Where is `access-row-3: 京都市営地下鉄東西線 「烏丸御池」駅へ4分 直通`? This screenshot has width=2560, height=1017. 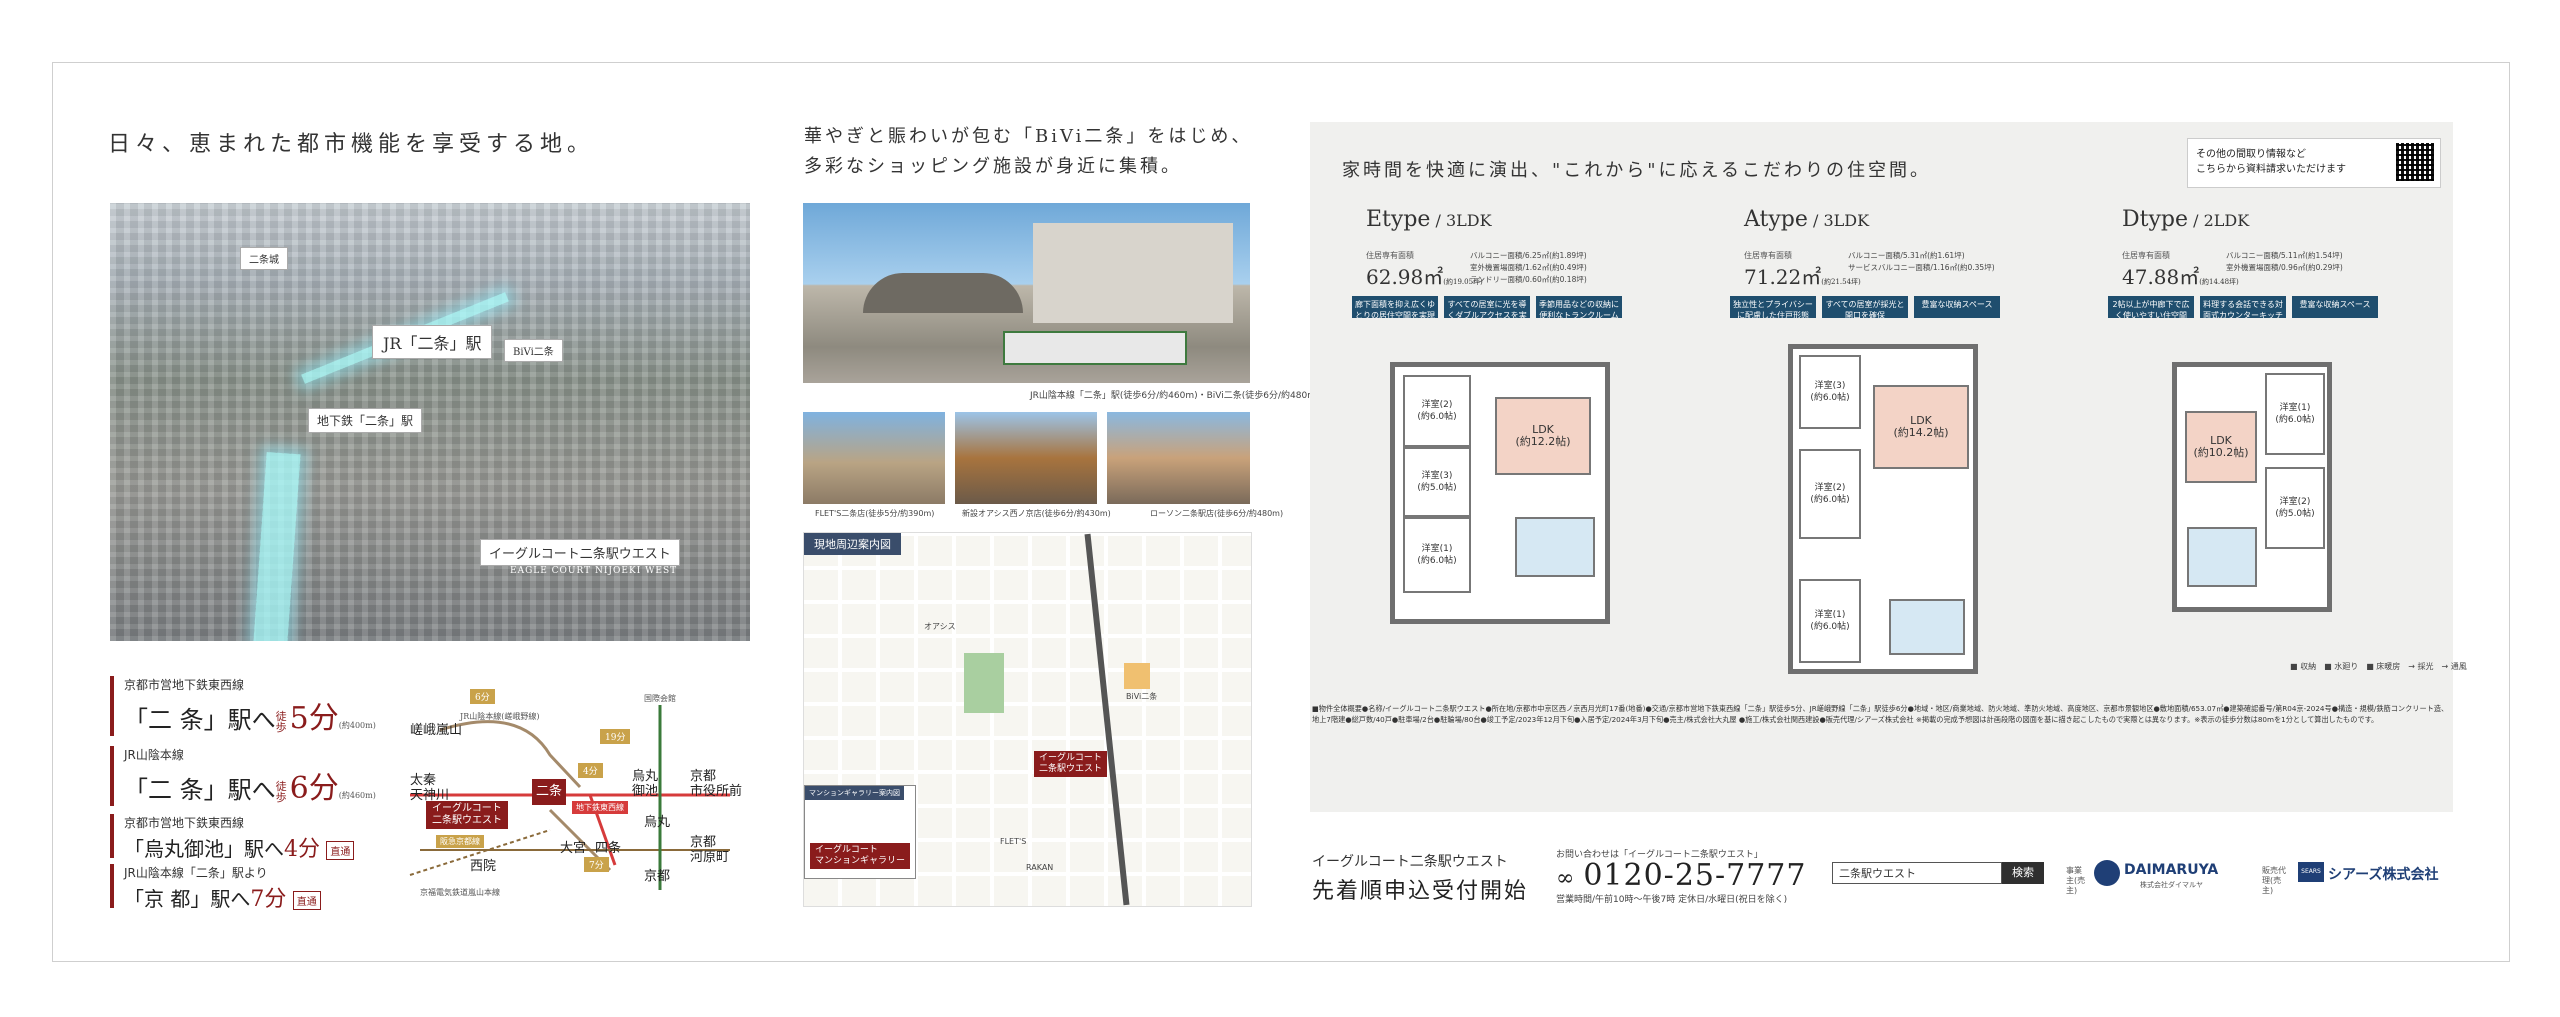
access-row-3: 京都市営地下鉄東西線 「烏丸御池」駅へ4分 直通 is located at coordinates (232, 838).